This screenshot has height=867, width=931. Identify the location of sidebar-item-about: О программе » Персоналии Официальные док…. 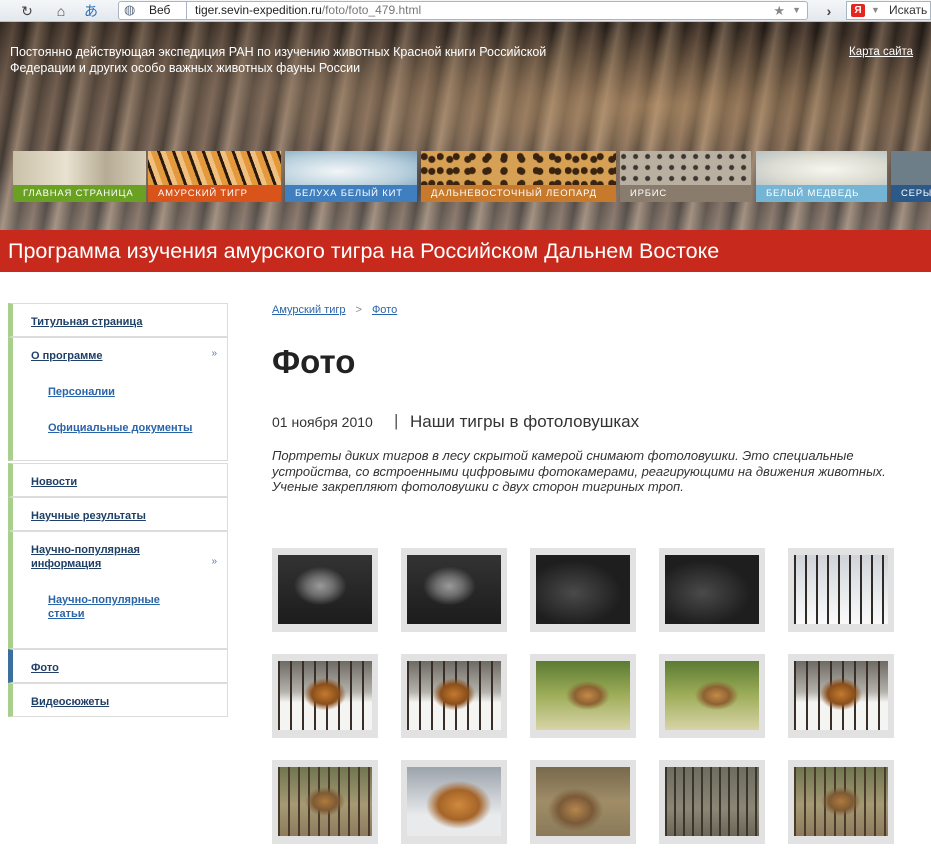
(118, 399).